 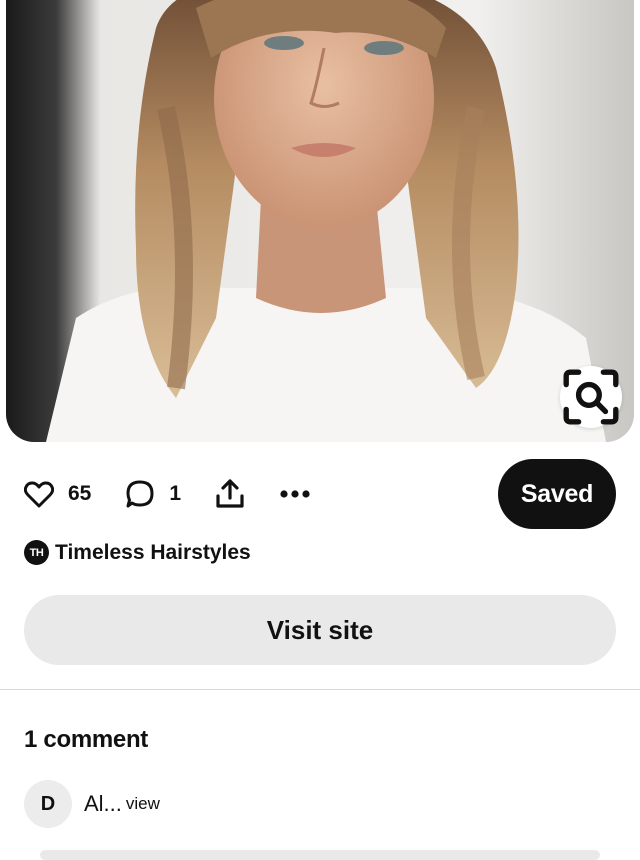 I want to click on like-count: 65, so click(x=80, y=493).